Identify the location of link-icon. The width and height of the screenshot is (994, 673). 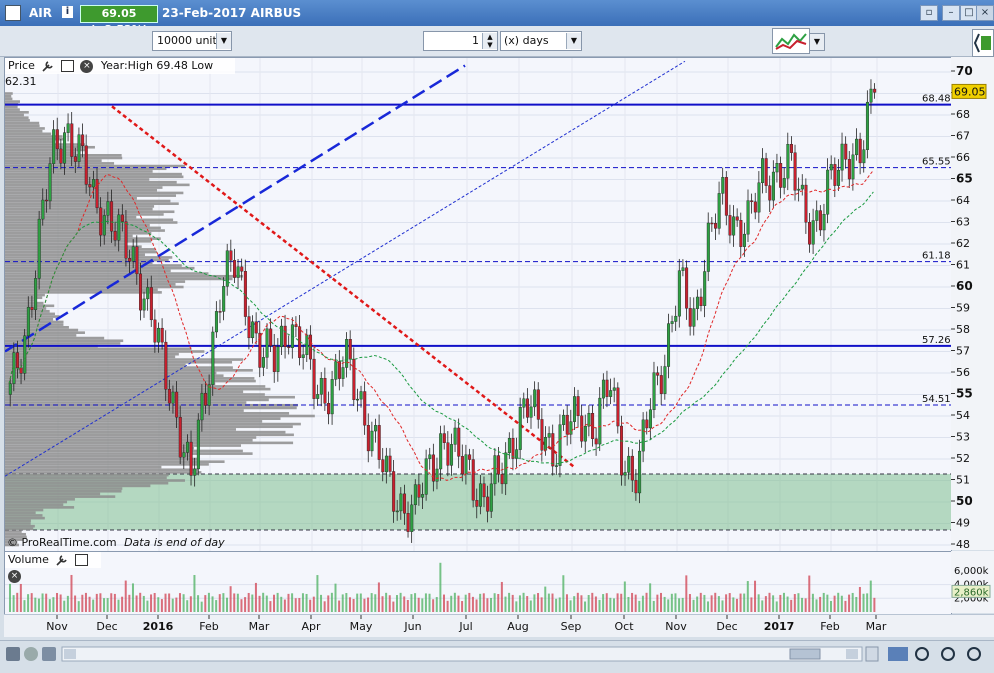
(898, 654).